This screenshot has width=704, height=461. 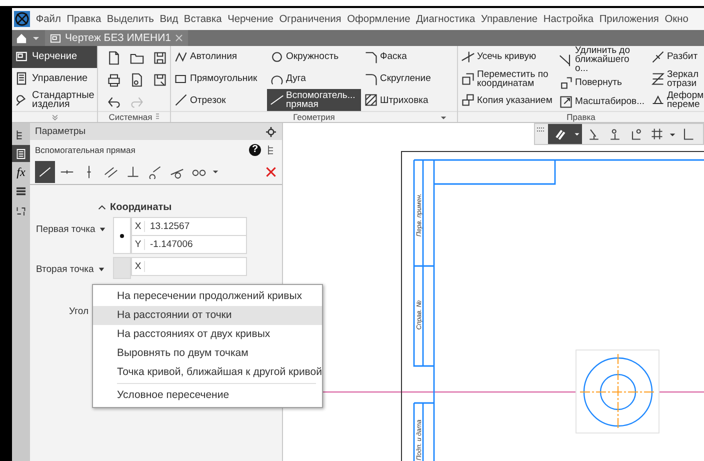 What do you see at coordinates (566, 101) in the screenshot?
I see `scale-icon` at bounding box center [566, 101].